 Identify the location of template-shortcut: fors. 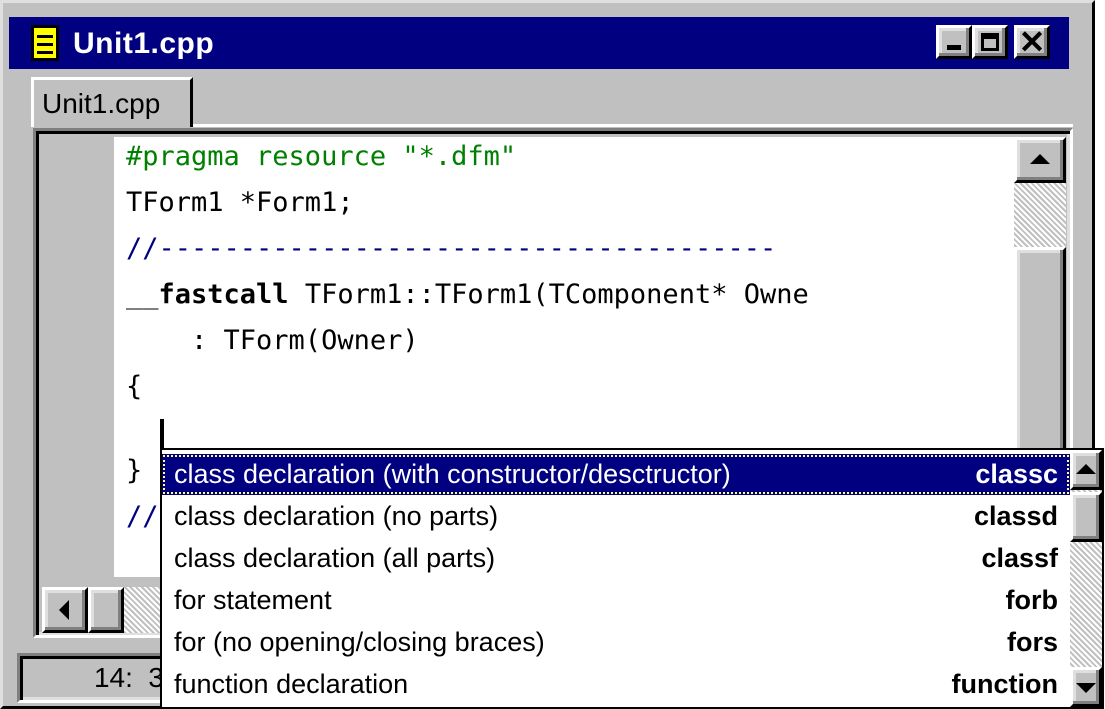
(1032, 642).